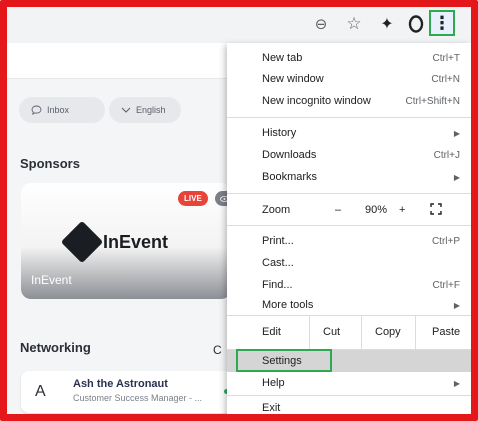 This screenshot has width=478, height=421. I want to click on menu-label: Edit, so click(271, 332).